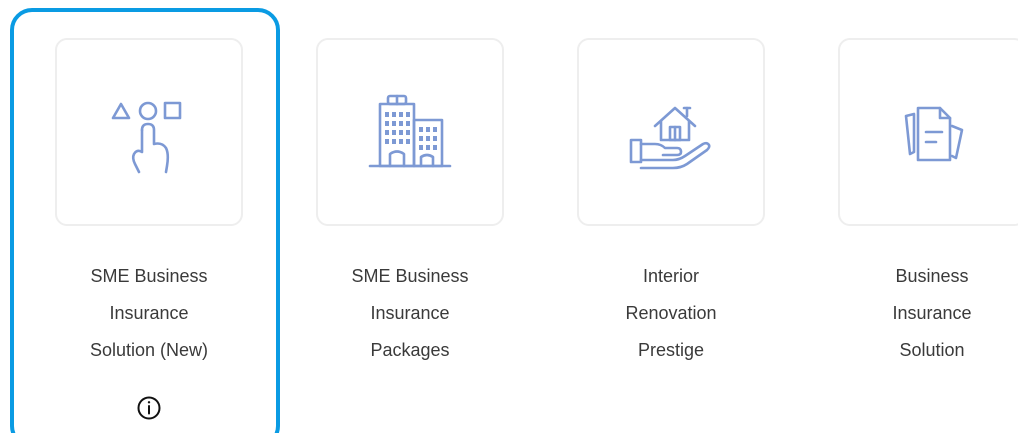 This screenshot has height=433, width=1018. I want to click on house-in-hand-icon, so click(671, 132).